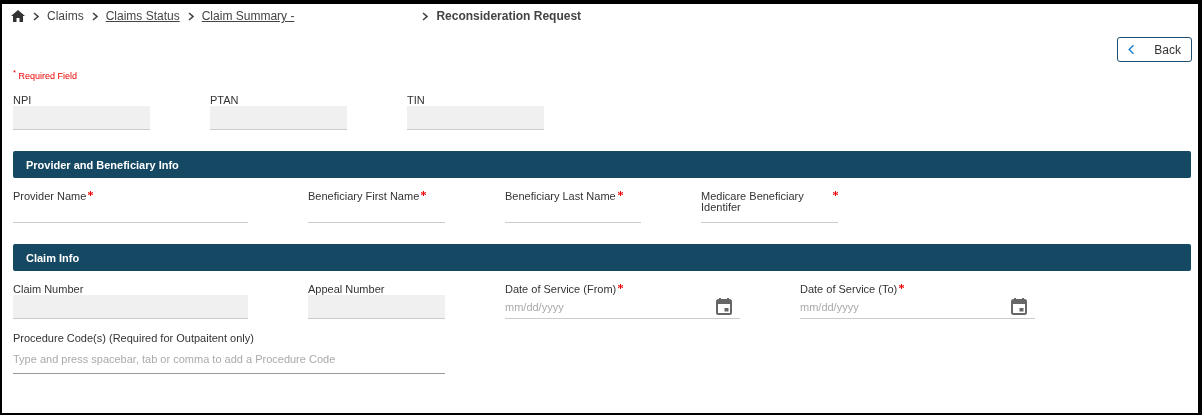 The height and width of the screenshot is (415, 1202). What do you see at coordinates (602, 164) in the screenshot?
I see `section-header: Provider and Beneficiary Info` at bounding box center [602, 164].